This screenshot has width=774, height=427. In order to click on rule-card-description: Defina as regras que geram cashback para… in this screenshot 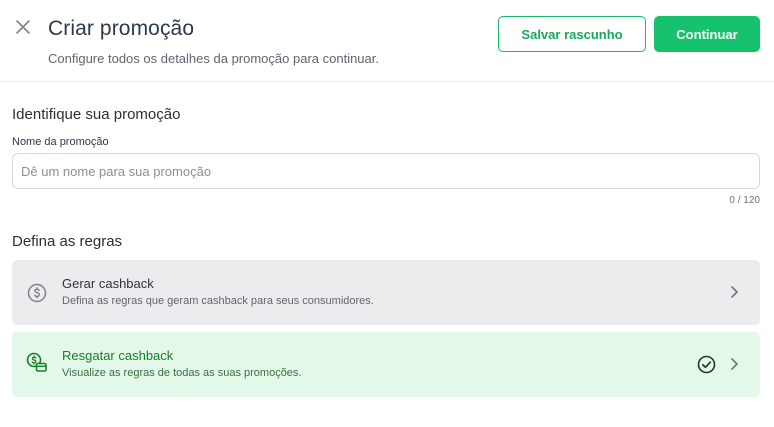, I will do `click(218, 301)`.